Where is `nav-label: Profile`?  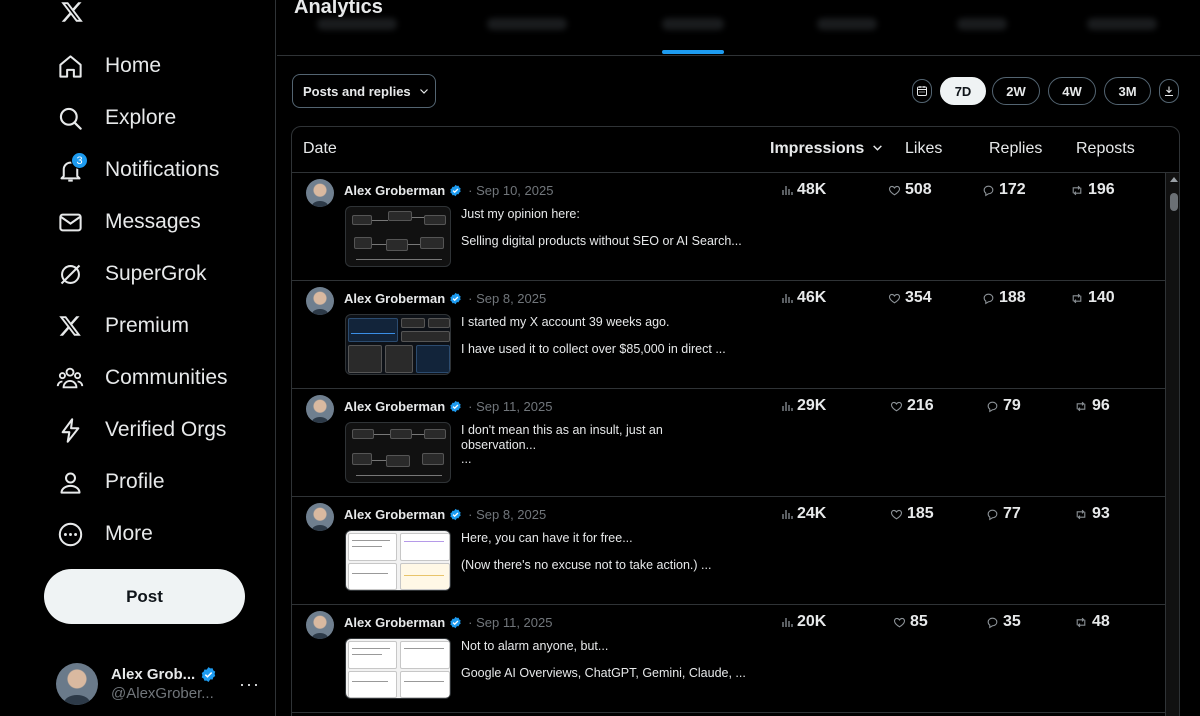
nav-label: Profile is located at coordinates (135, 481).